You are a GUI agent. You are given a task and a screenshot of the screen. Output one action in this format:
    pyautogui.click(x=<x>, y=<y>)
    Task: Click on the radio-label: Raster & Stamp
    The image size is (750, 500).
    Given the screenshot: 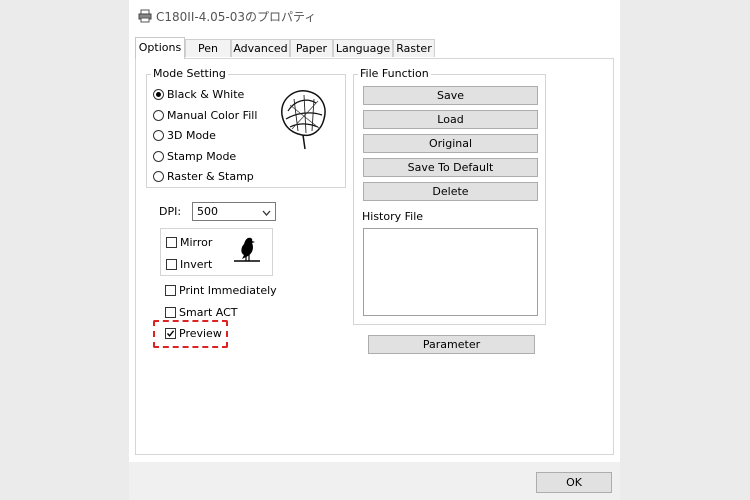 What is the action you would take?
    pyautogui.click(x=210, y=176)
    